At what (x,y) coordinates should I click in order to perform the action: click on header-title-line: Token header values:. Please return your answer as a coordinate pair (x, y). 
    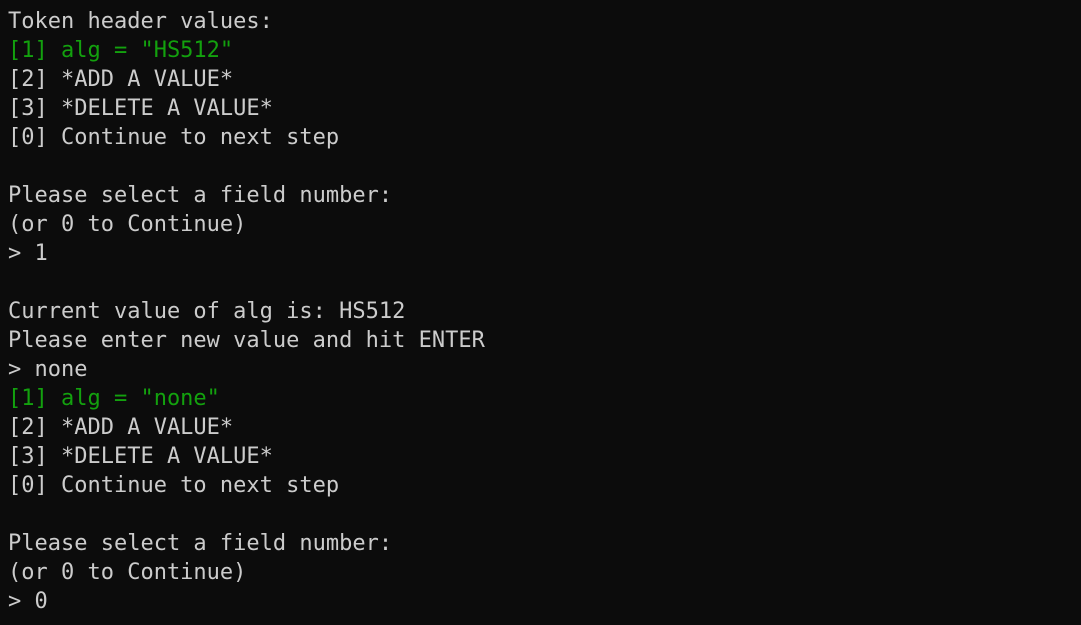
    Looking at the image, I should click on (140, 21).